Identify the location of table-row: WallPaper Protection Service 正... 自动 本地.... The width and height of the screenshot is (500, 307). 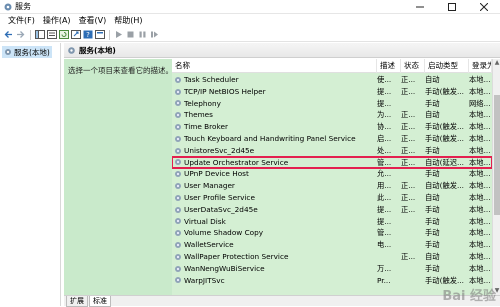
(332, 257).